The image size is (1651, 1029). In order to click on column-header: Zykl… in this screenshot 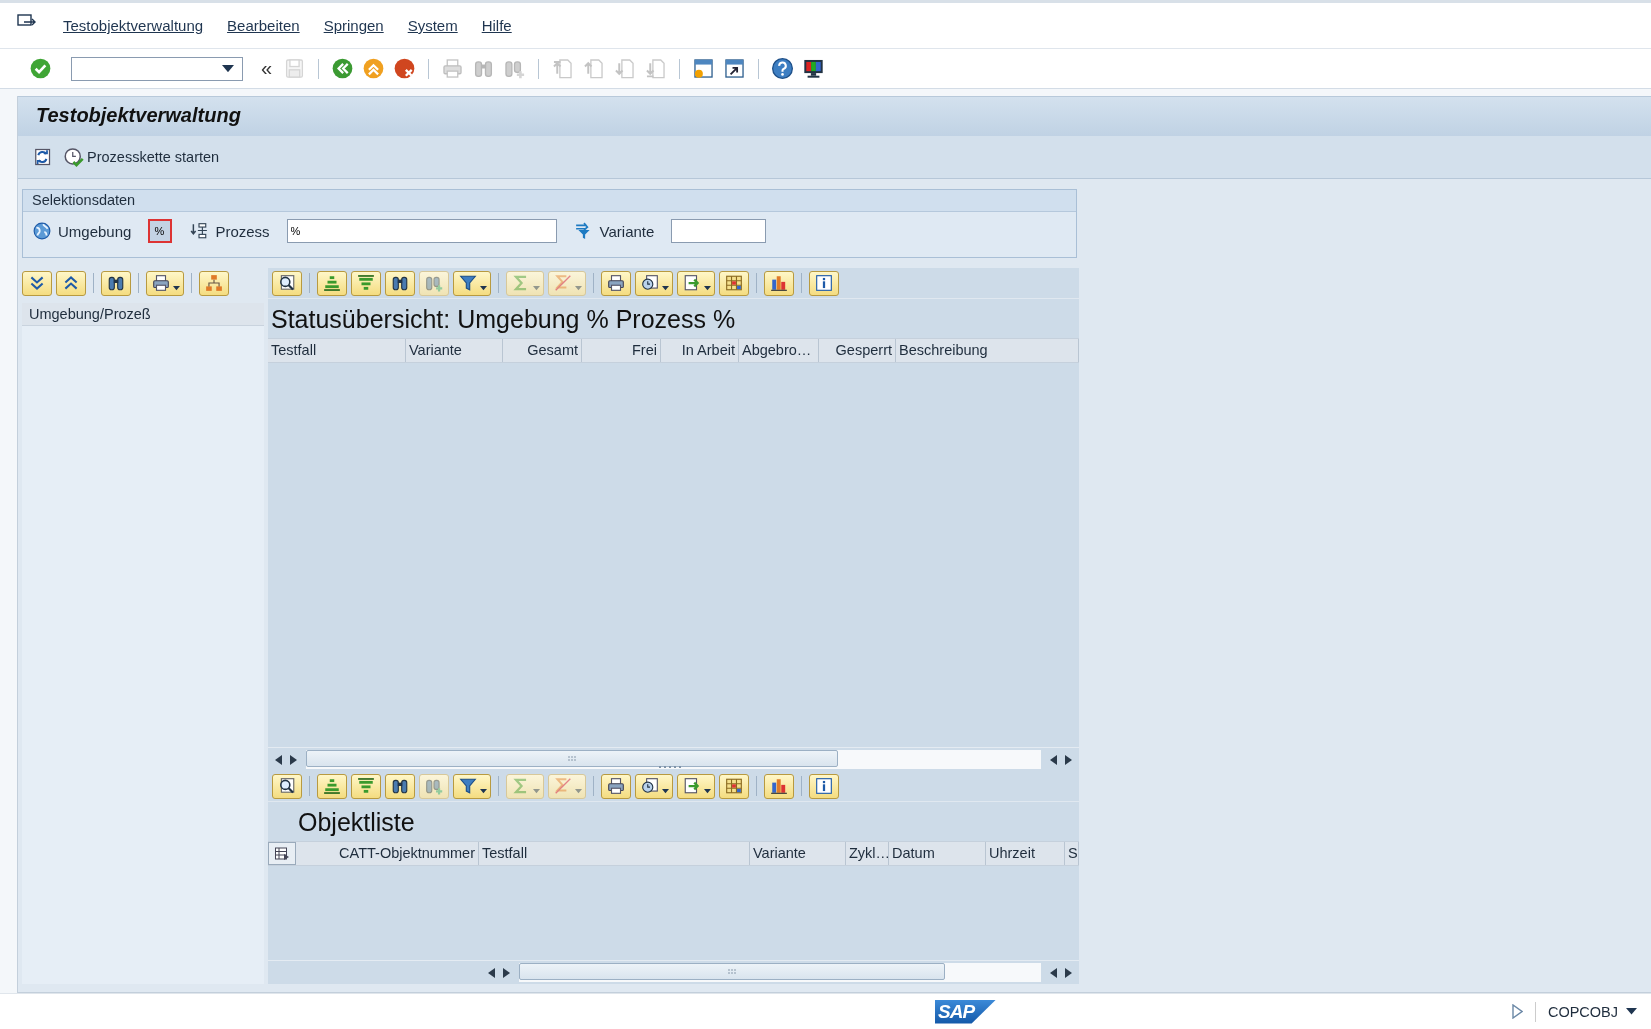, I will do `click(867, 853)`.